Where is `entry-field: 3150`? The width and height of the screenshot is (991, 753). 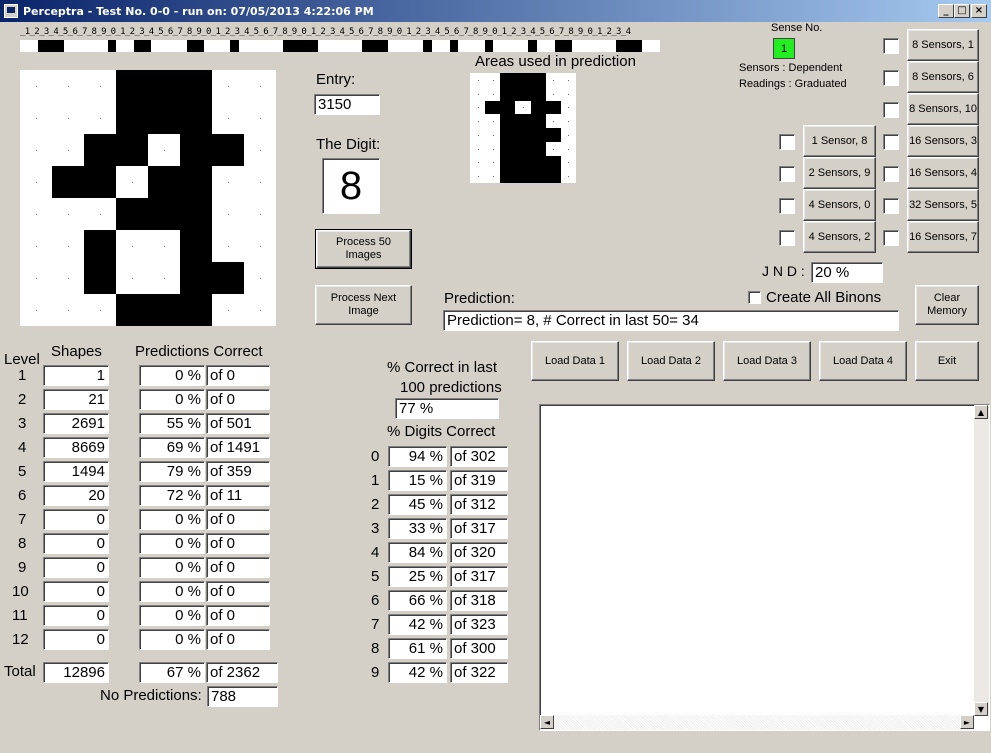 entry-field: 3150 is located at coordinates (347, 104).